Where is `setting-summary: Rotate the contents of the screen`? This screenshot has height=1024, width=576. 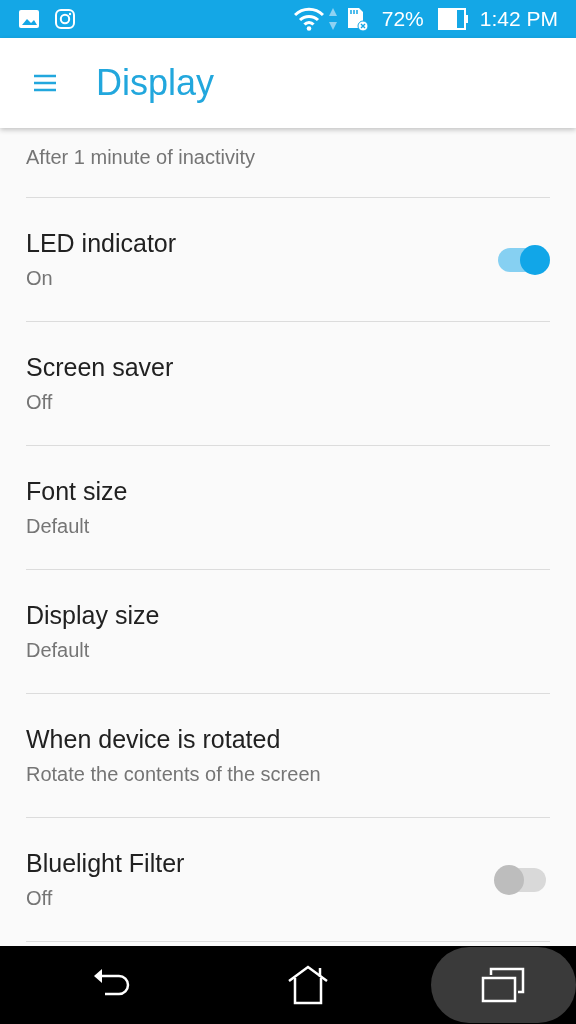
setting-summary: Rotate the contents of the screen is located at coordinates (174, 774).